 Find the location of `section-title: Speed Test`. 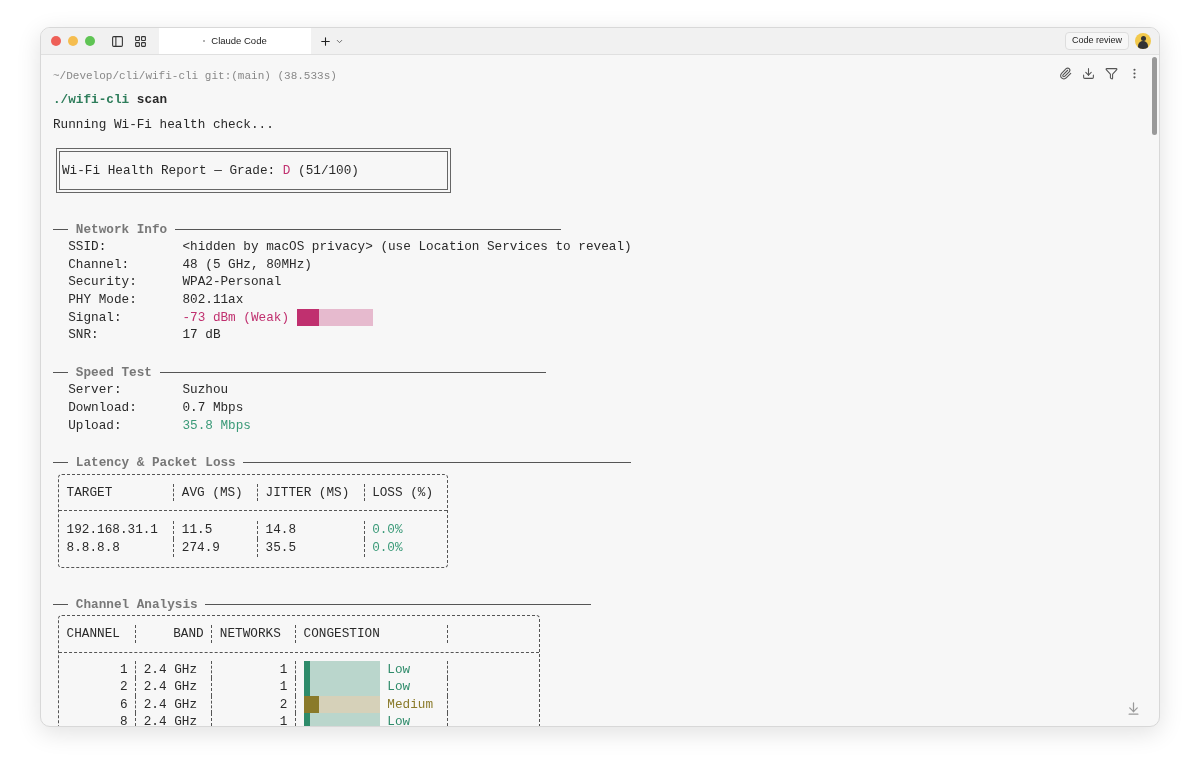

section-title: Speed Test is located at coordinates (113, 372).